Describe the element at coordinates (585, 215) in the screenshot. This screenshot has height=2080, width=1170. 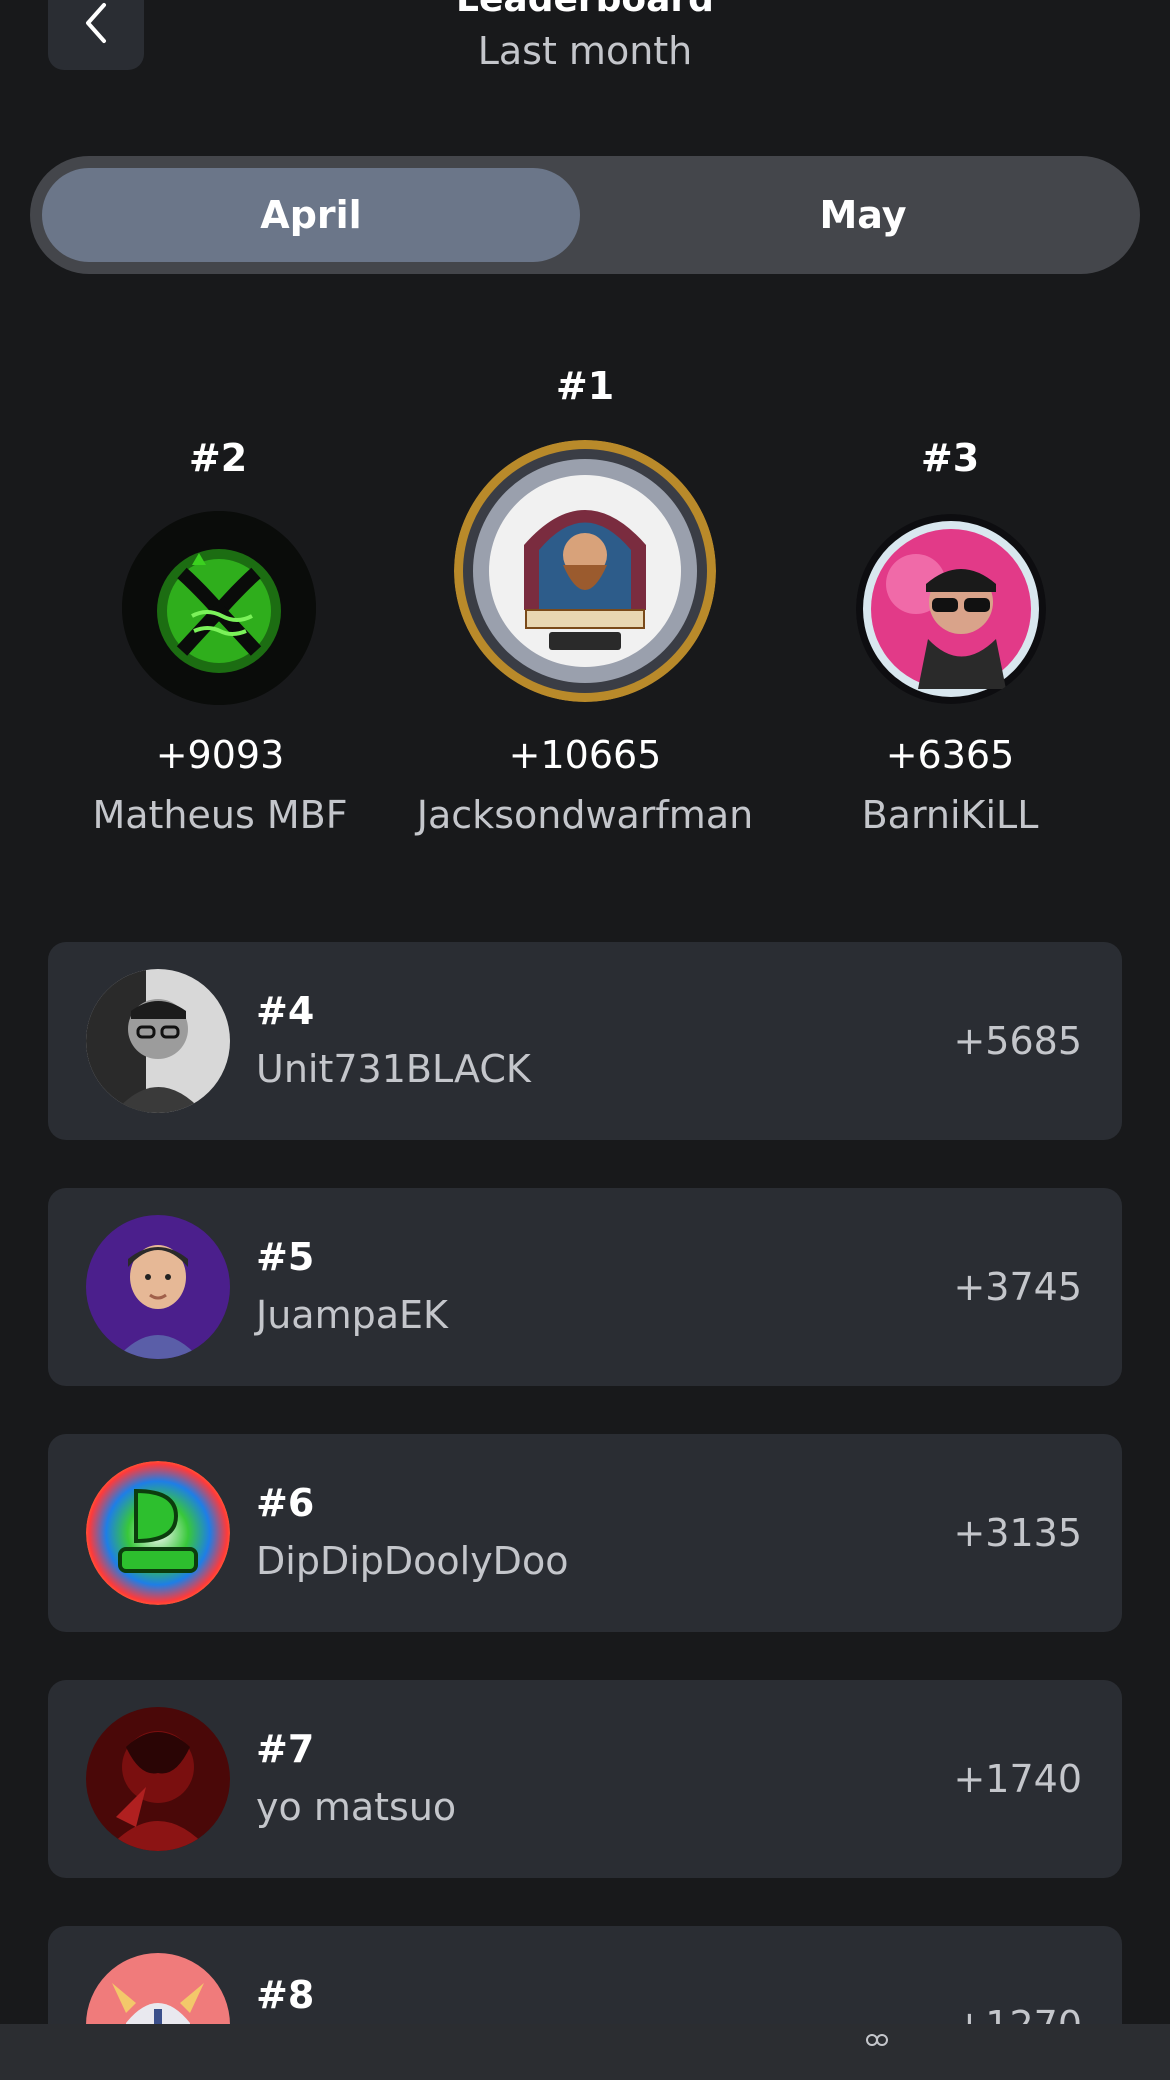
I see `month-toggle: April May` at that location.